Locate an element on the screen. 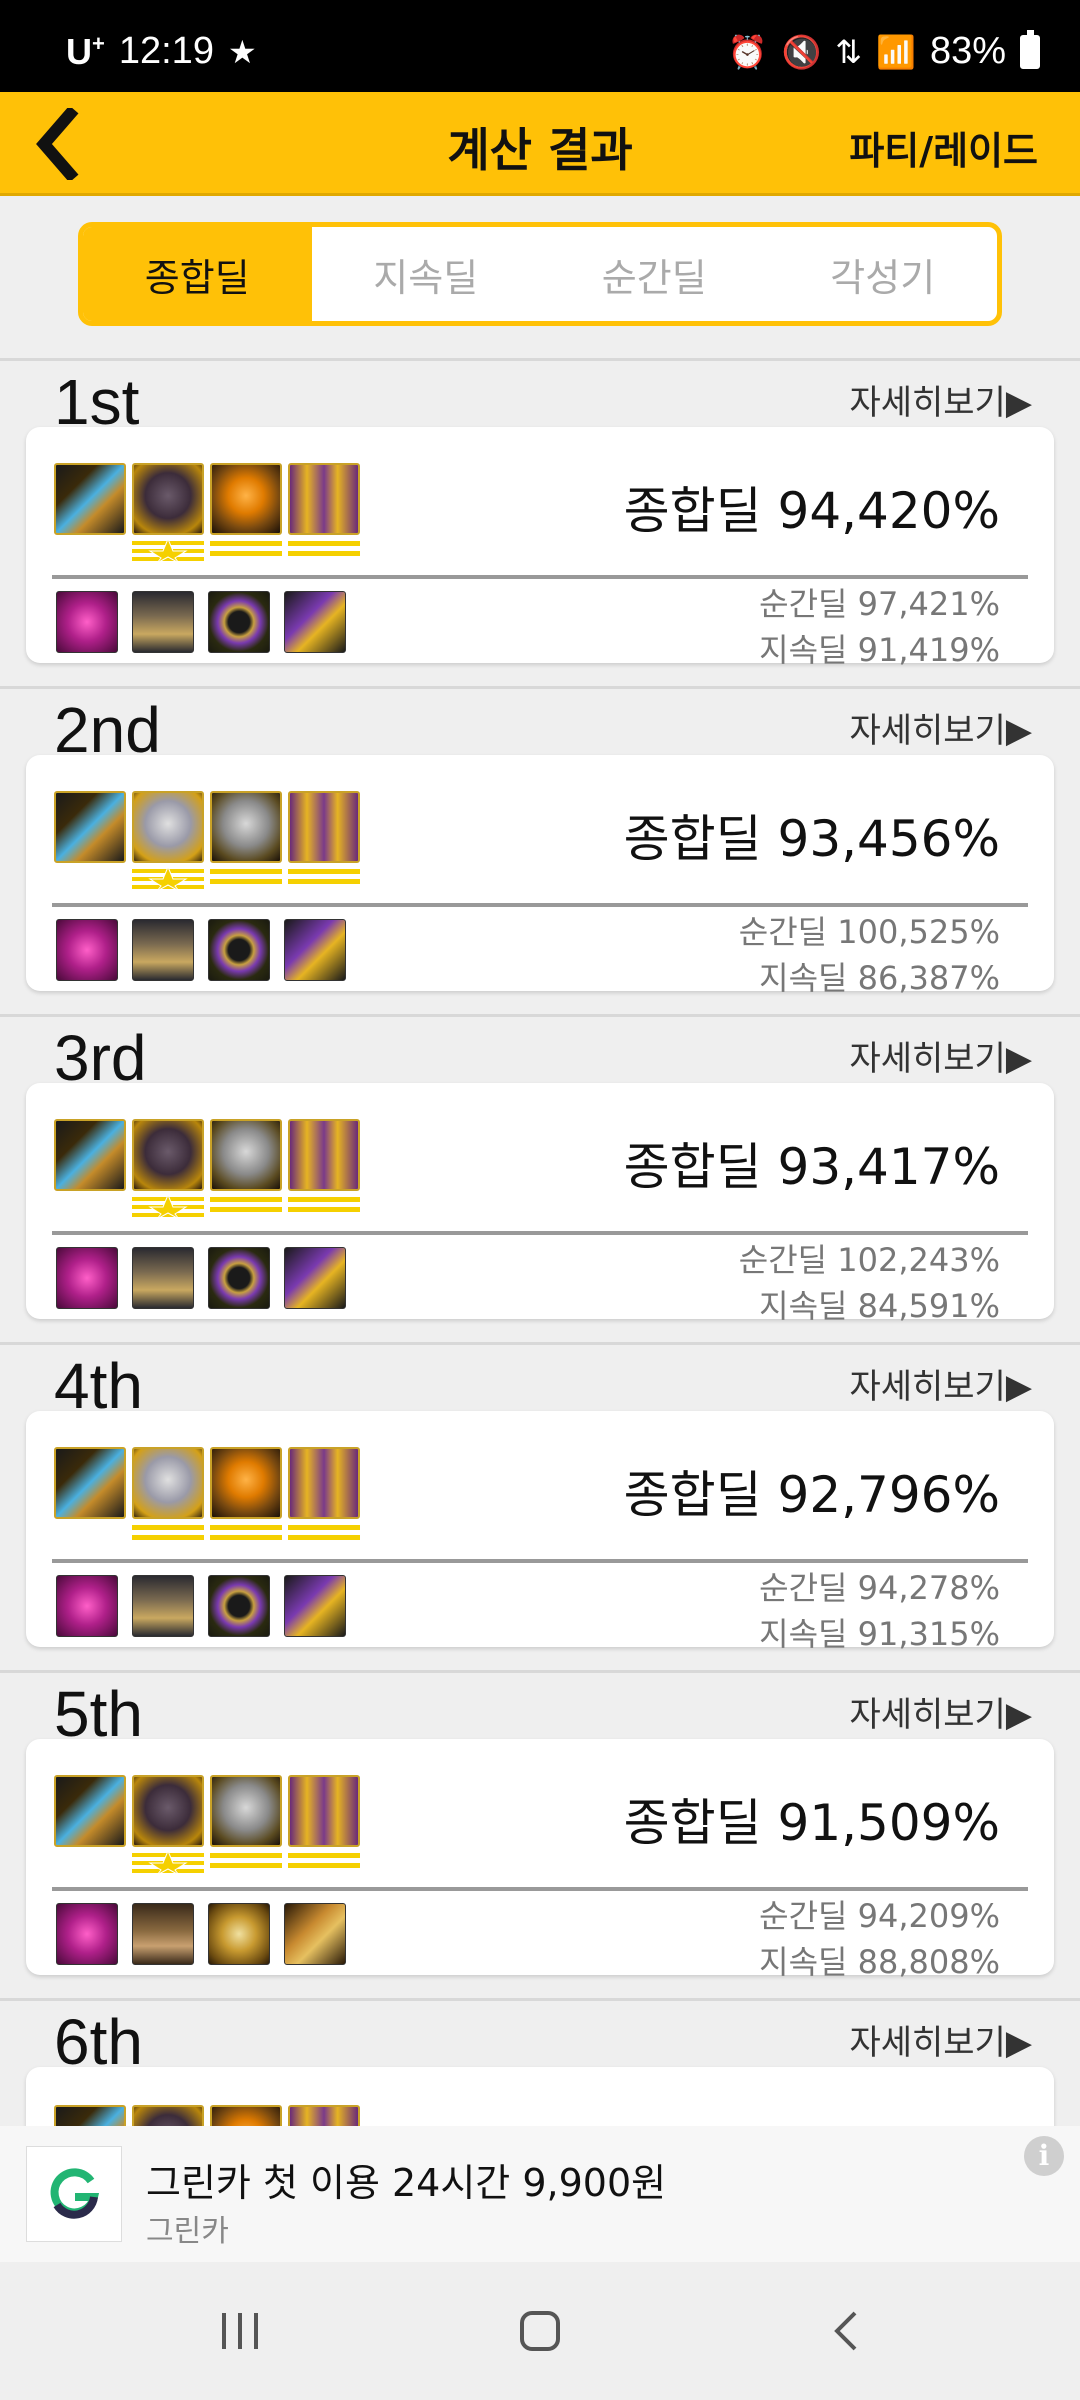 The height and width of the screenshot is (2400, 1080). tab-awakening: 각성기 is located at coordinates (883, 274).